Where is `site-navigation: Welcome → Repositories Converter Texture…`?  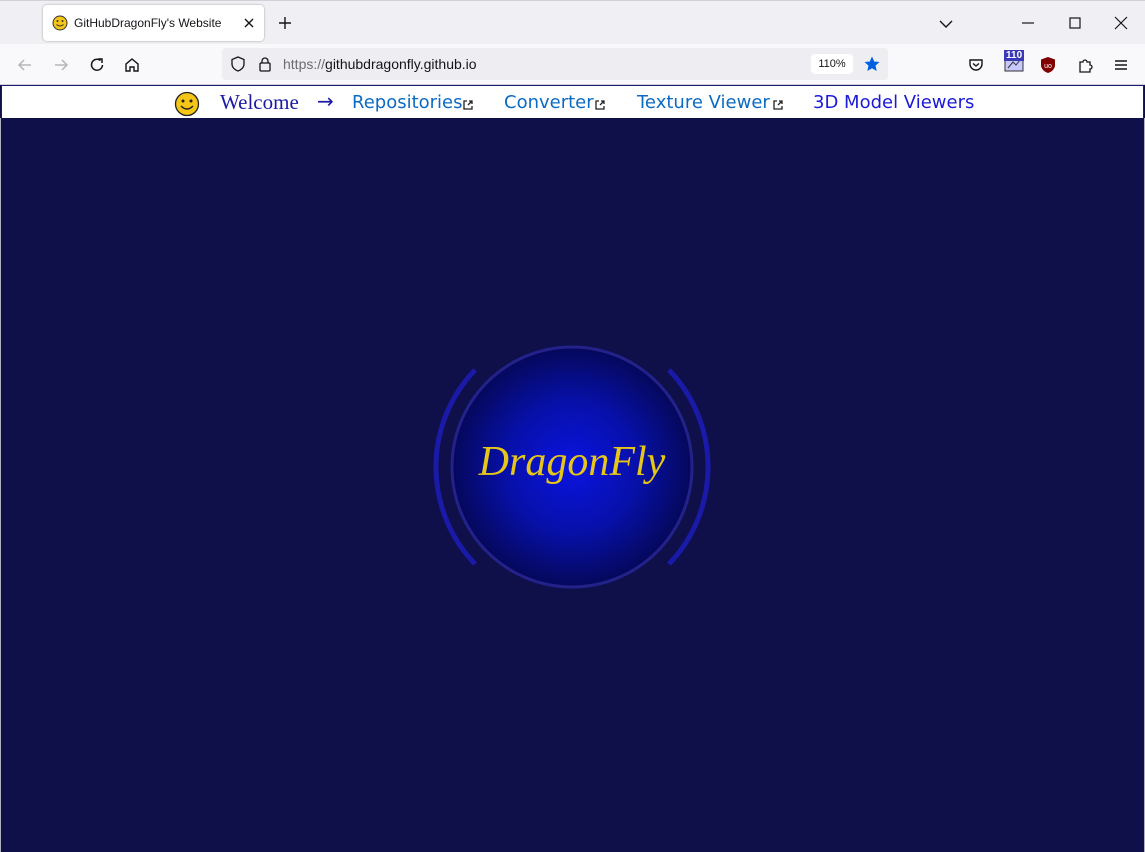 site-navigation: Welcome → Repositories Converter Texture… is located at coordinates (572, 101).